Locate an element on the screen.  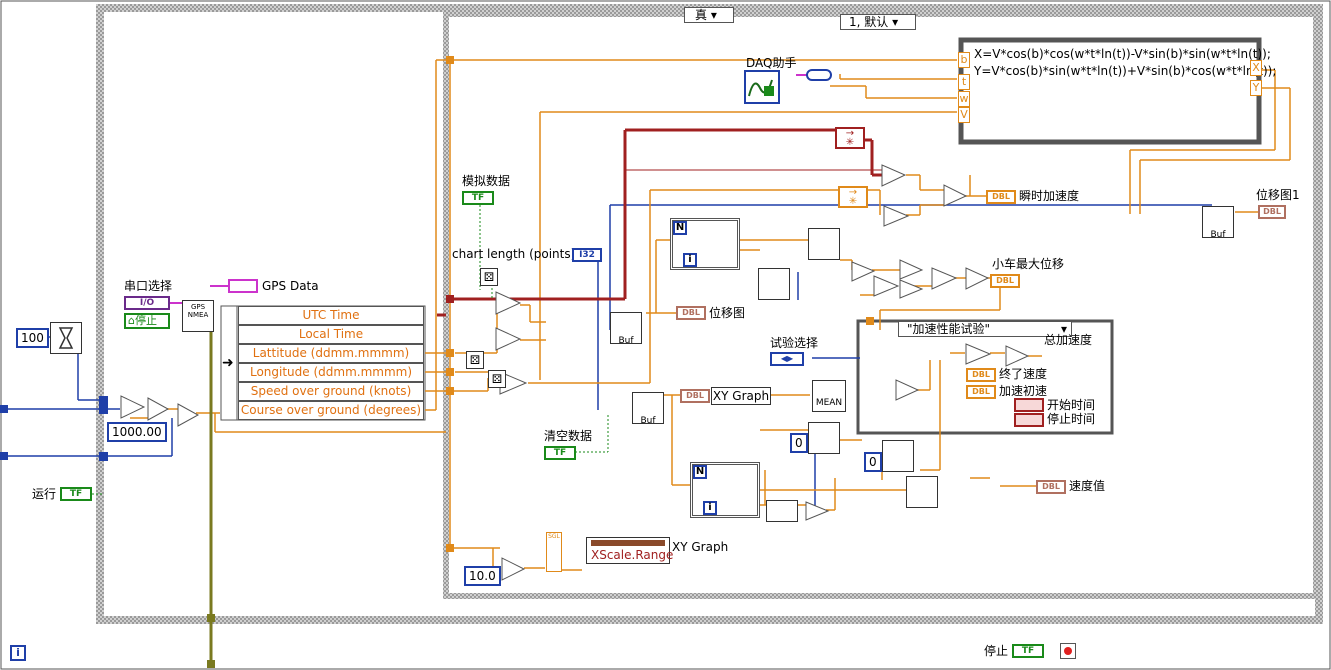
for-loop-2-index: i is located at coordinates (710, 508).